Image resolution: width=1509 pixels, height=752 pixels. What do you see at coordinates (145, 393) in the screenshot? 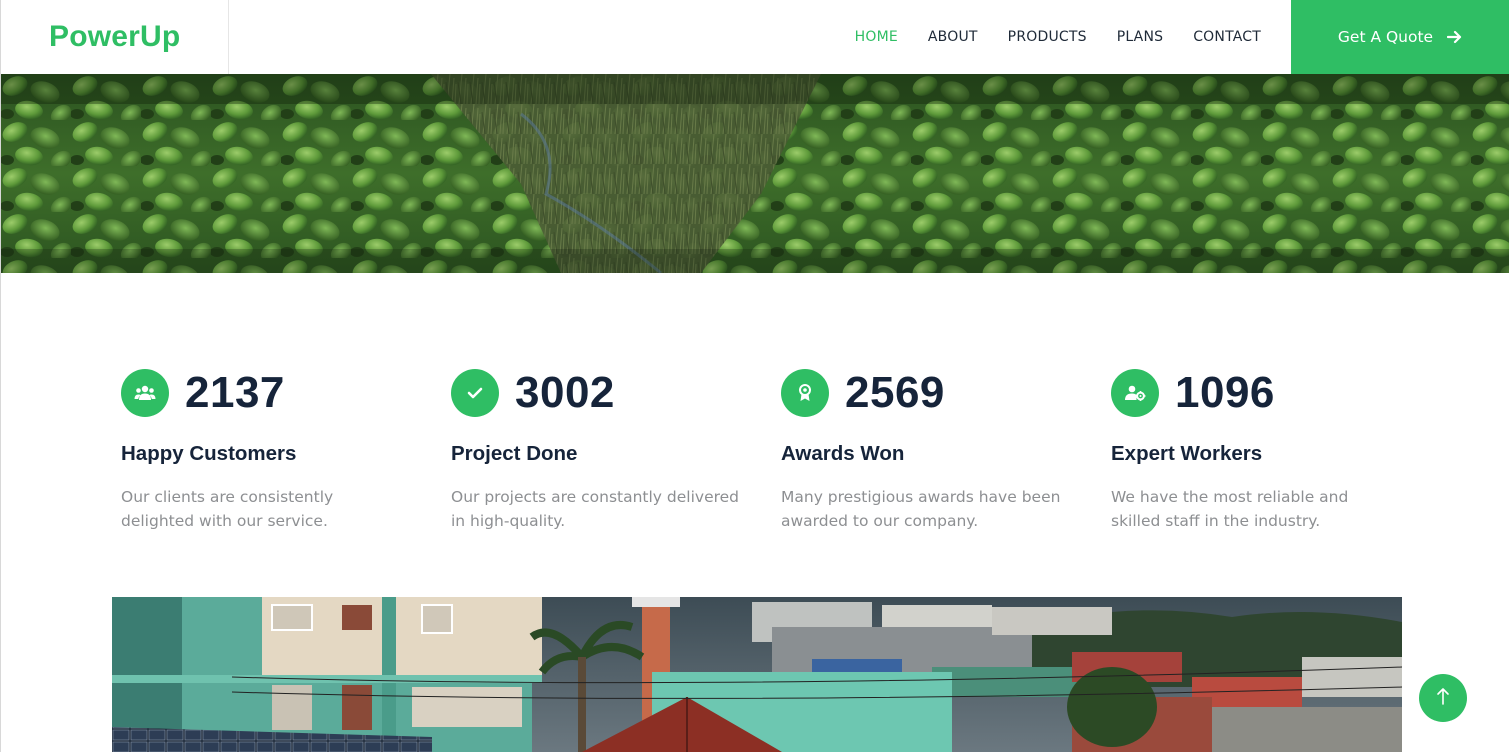
I see `users-icon` at bounding box center [145, 393].